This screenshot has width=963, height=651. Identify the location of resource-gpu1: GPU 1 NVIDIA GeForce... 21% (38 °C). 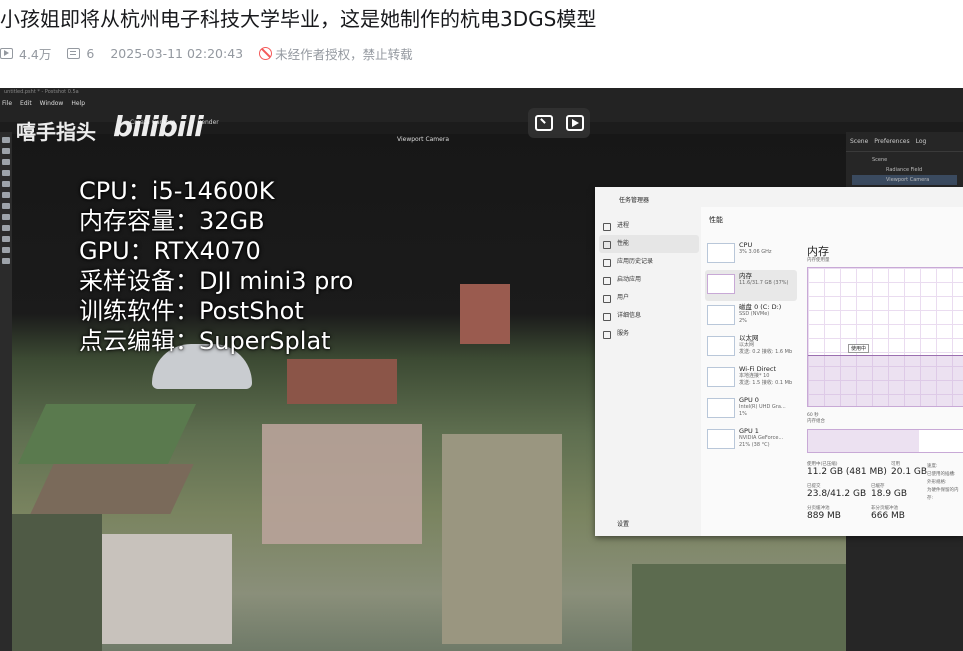
(751, 440).